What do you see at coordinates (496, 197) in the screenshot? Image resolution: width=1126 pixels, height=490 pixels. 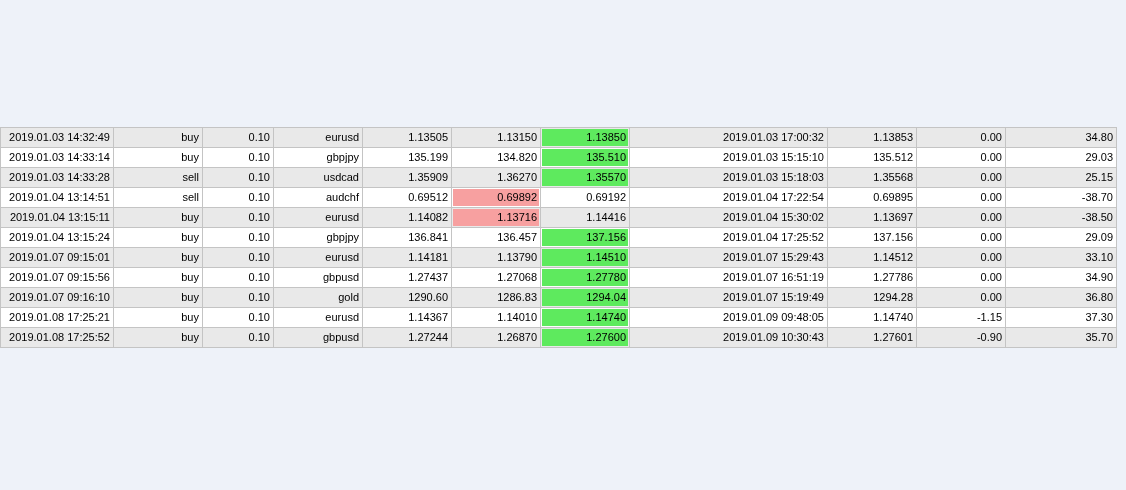 I see `table-cell: 0.69892` at bounding box center [496, 197].